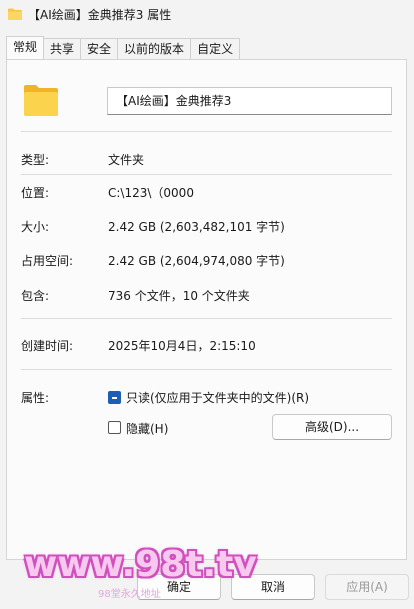 The width and height of the screenshot is (414, 609). I want to click on tab-customize: 自定义, so click(215, 48).